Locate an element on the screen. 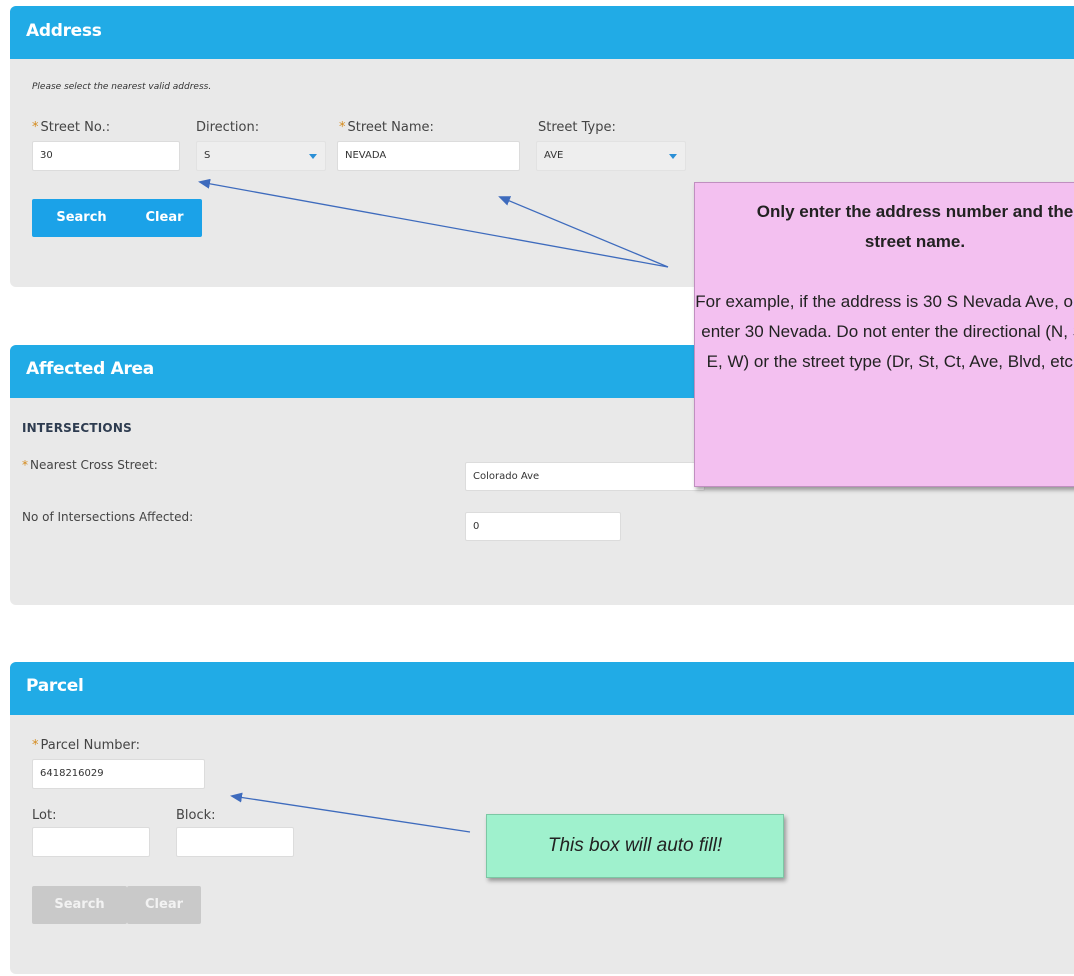  cross-street-input: Colorado Ave is located at coordinates (585, 476).